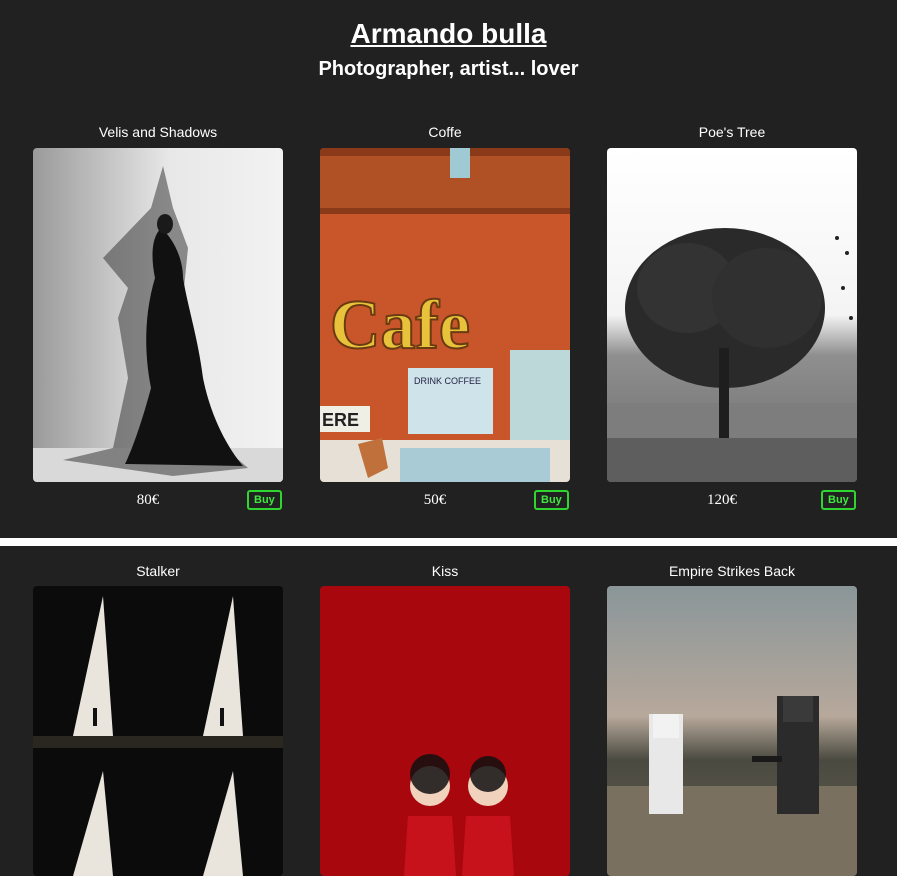  I want to click on arrow-sign-text: ERE, so click(340, 420).